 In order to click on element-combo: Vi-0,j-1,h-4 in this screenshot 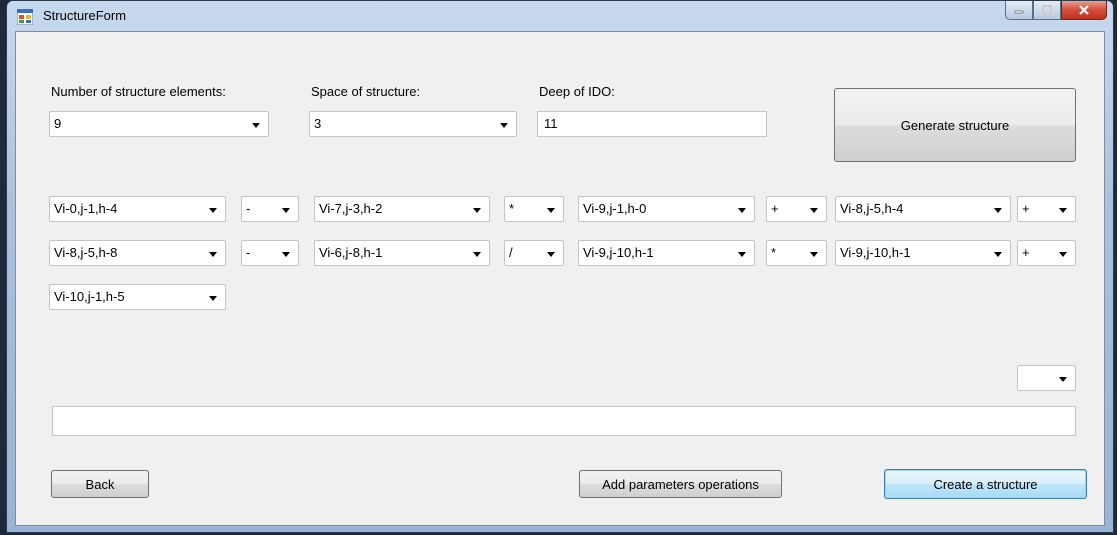, I will do `click(137, 209)`.